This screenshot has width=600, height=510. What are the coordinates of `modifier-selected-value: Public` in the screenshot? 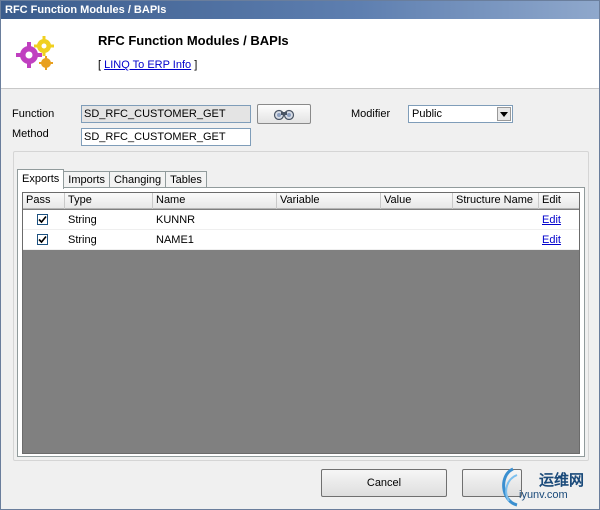 It's located at (427, 114).